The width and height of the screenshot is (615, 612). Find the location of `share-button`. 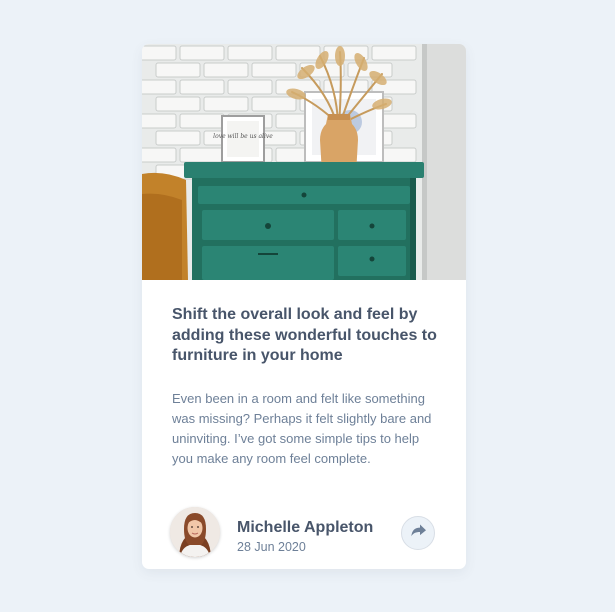

share-button is located at coordinates (418, 533).